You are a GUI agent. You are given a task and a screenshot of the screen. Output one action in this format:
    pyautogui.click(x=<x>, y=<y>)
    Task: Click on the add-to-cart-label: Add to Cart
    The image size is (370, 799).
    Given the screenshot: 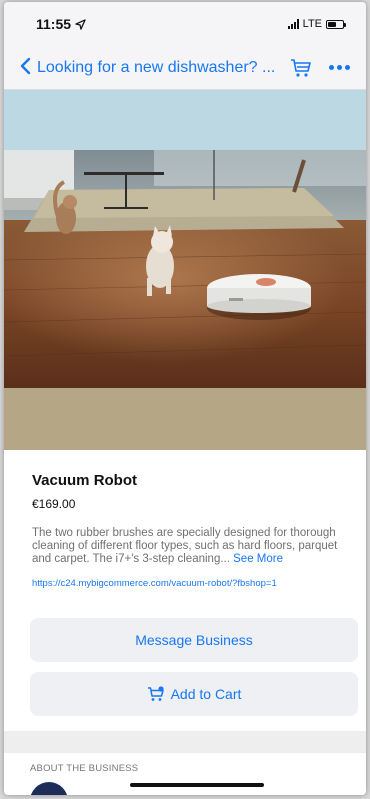 What is the action you would take?
    pyautogui.click(x=206, y=694)
    